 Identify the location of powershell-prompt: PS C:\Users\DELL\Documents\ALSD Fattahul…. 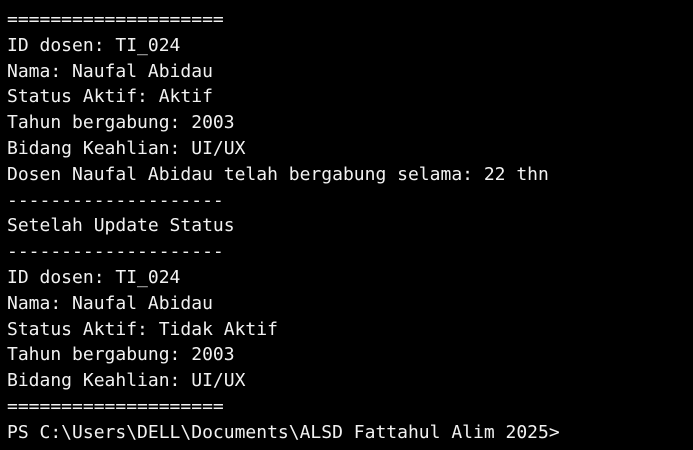
(350, 433).